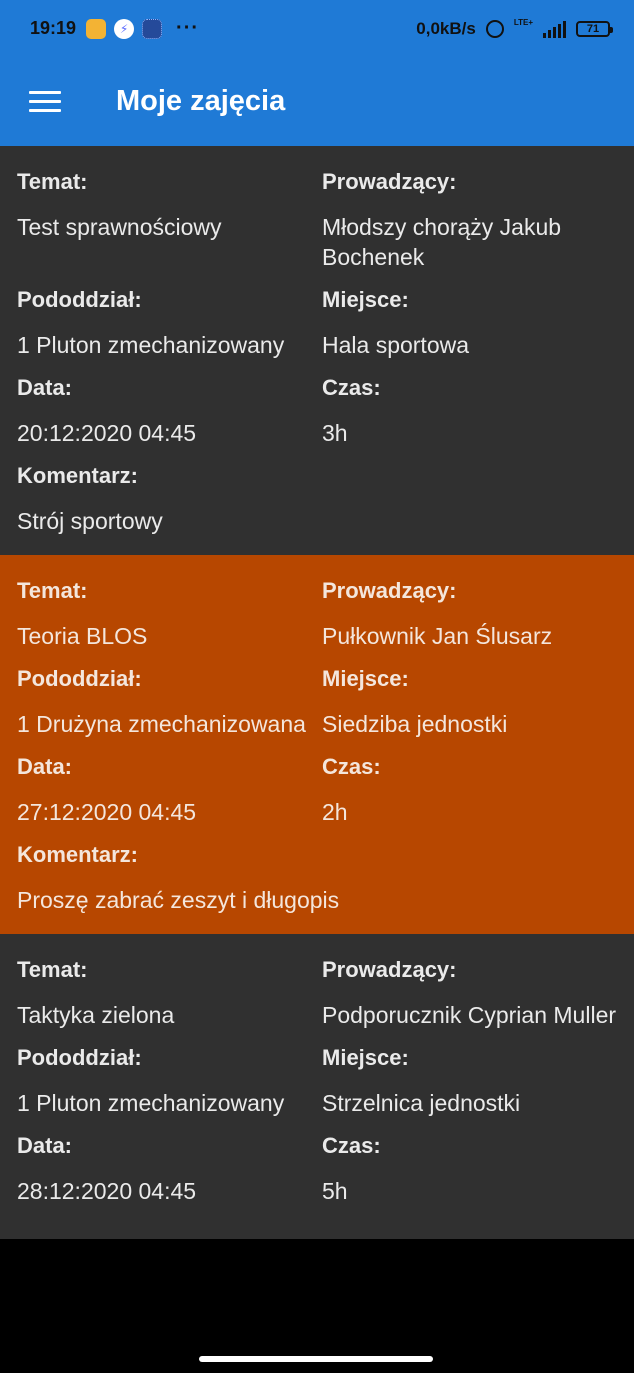  I want to click on network-speed: 0,0kB/s, so click(446, 28).